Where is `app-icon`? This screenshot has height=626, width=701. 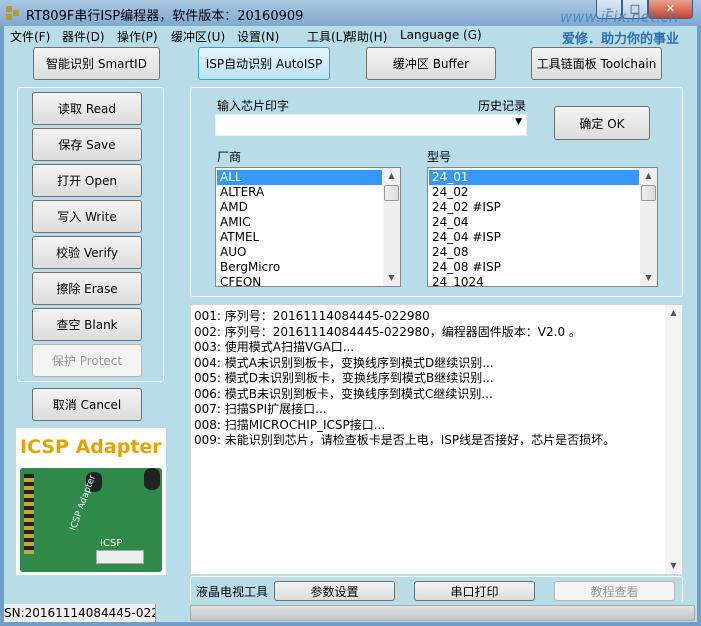 app-icon is located at coordinates (13, 13).